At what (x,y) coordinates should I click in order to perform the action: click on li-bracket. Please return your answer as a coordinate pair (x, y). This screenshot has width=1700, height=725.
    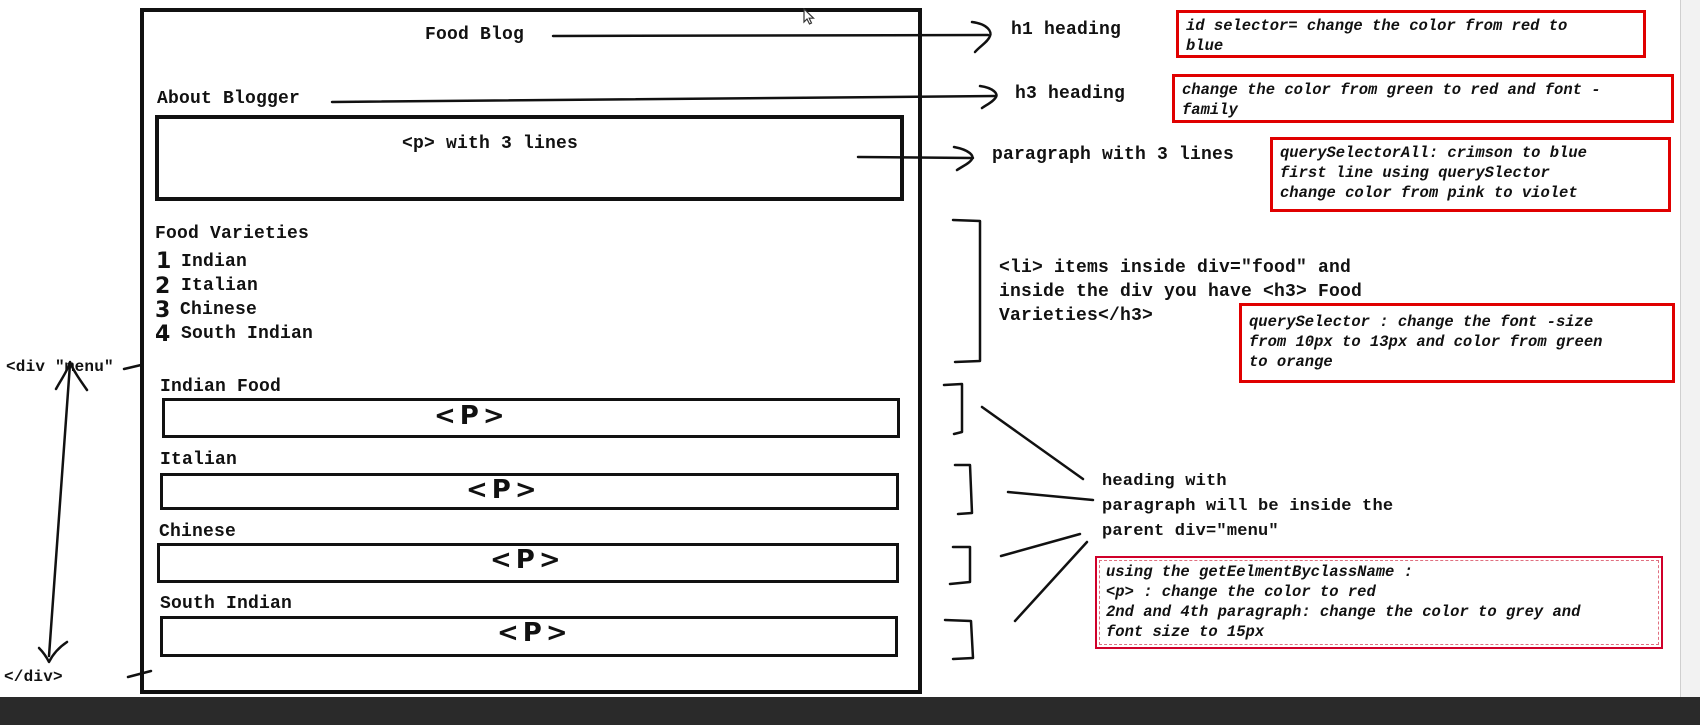
    Looking at the image, I should click on (966, 291).